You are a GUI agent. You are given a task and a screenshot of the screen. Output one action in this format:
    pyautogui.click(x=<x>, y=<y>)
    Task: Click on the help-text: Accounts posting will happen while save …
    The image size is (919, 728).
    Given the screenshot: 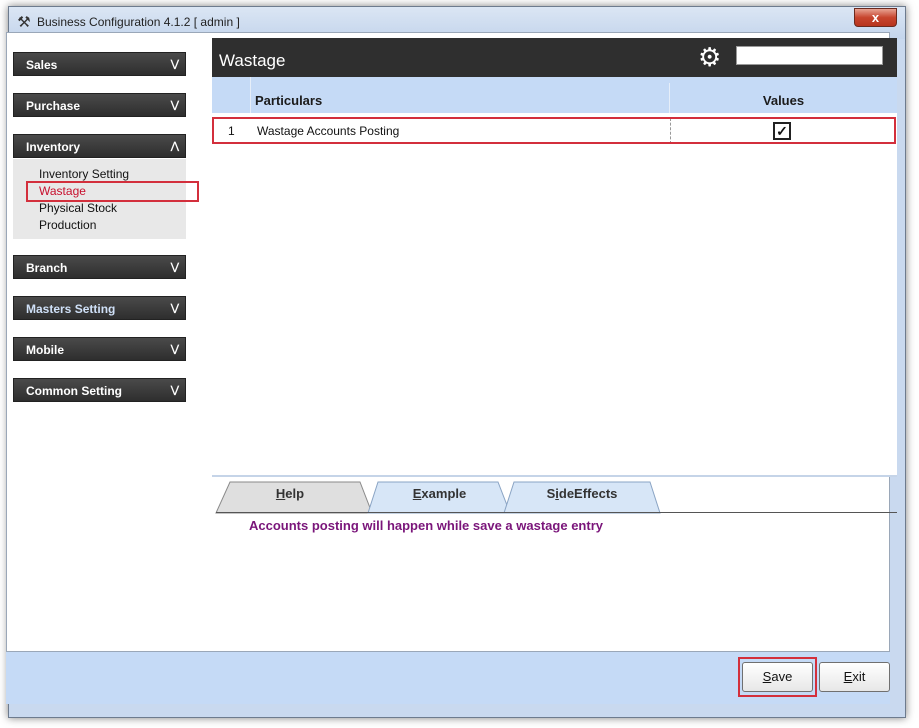 What is the action you would take?
    pyautogui.click(x=426, y=525)
    